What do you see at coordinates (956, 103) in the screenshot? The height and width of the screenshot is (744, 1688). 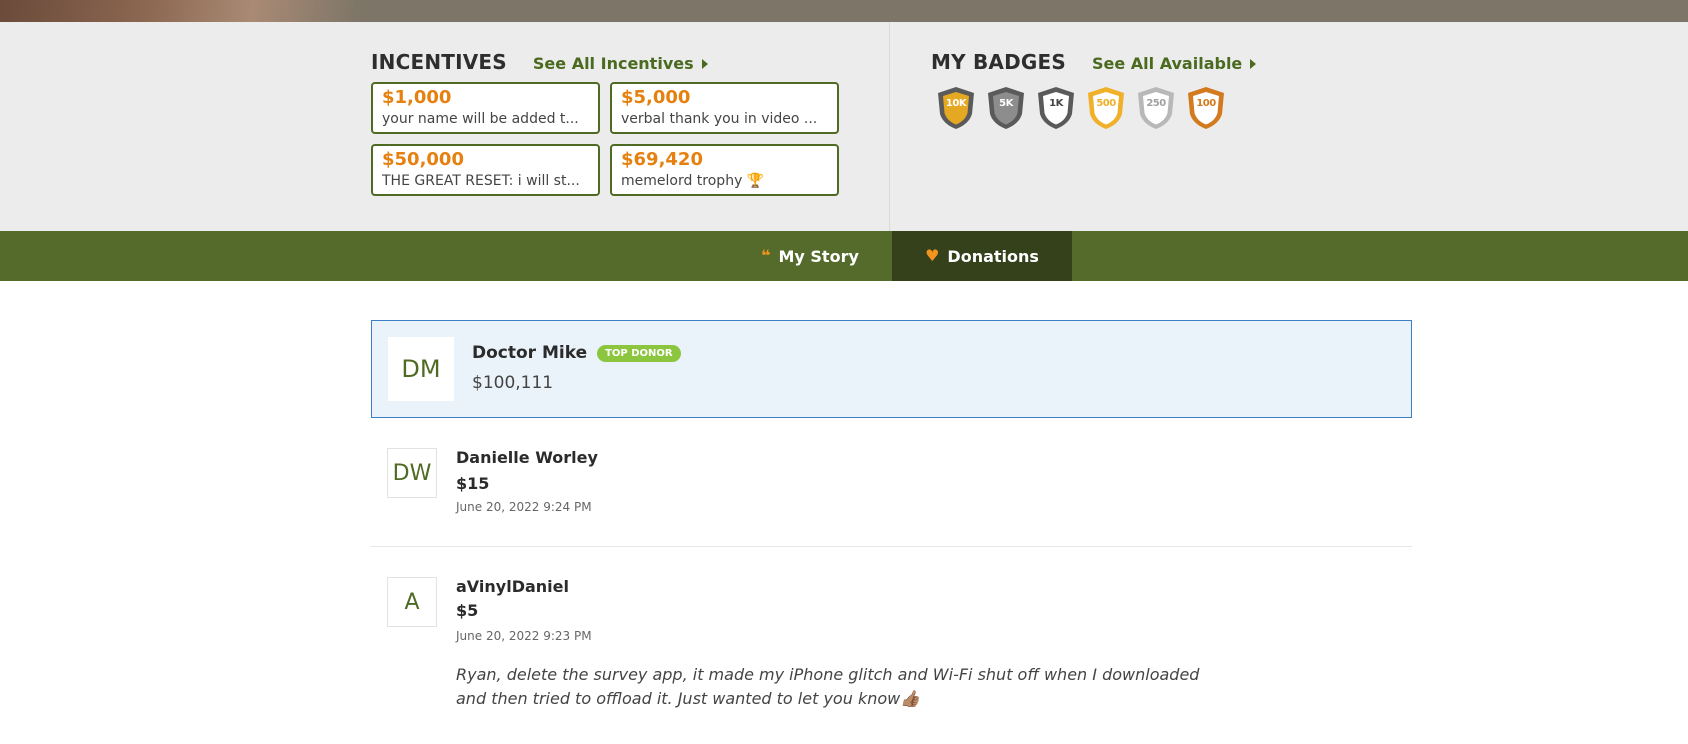 I see `badge-label: 10K` at bounding box center [956, 103].